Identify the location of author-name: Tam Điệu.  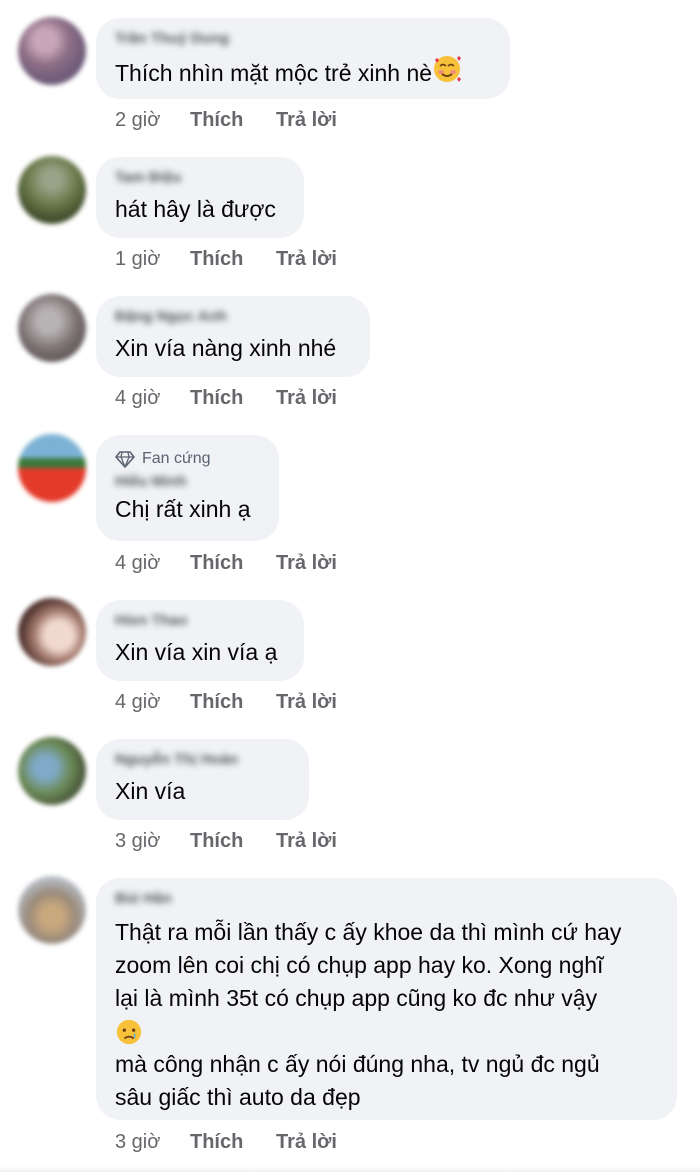
(199, 178).